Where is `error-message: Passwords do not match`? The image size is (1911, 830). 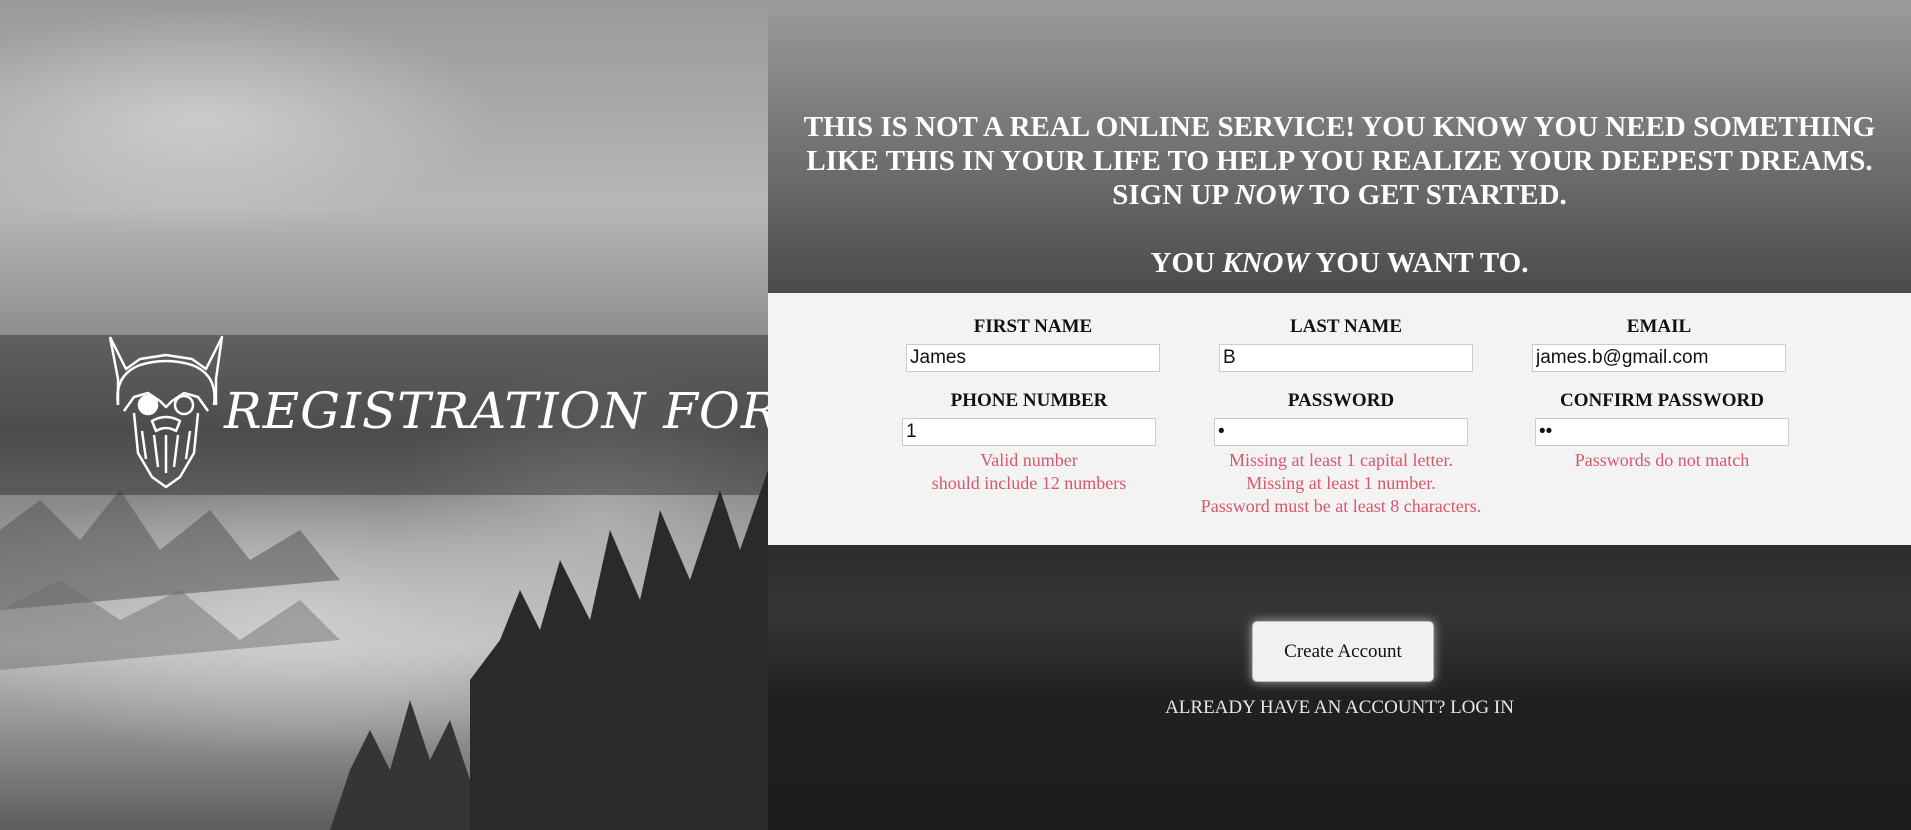 error-message: Passwords do not match is located at coordinates (1662, 460).